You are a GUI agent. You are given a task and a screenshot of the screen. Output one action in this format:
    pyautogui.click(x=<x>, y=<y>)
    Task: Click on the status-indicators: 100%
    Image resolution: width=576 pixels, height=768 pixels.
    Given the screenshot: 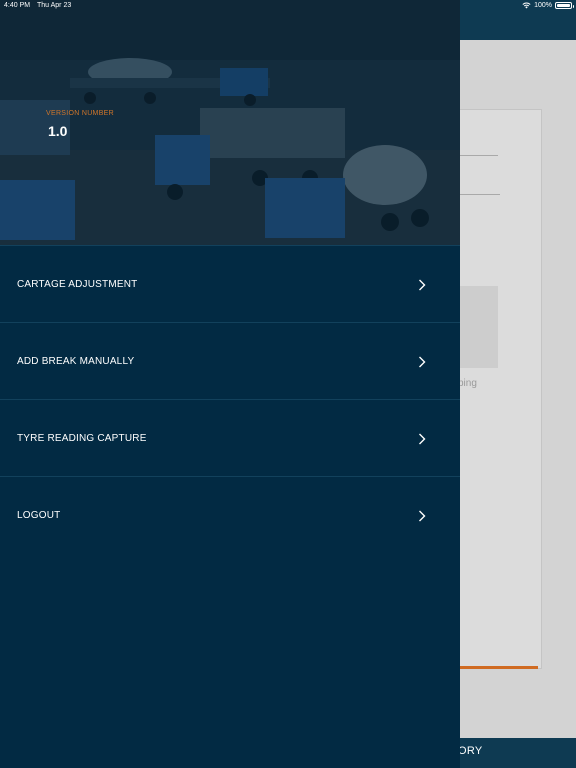 What is the action you would take?
    pyautogui.click(x=548, y=5)
    